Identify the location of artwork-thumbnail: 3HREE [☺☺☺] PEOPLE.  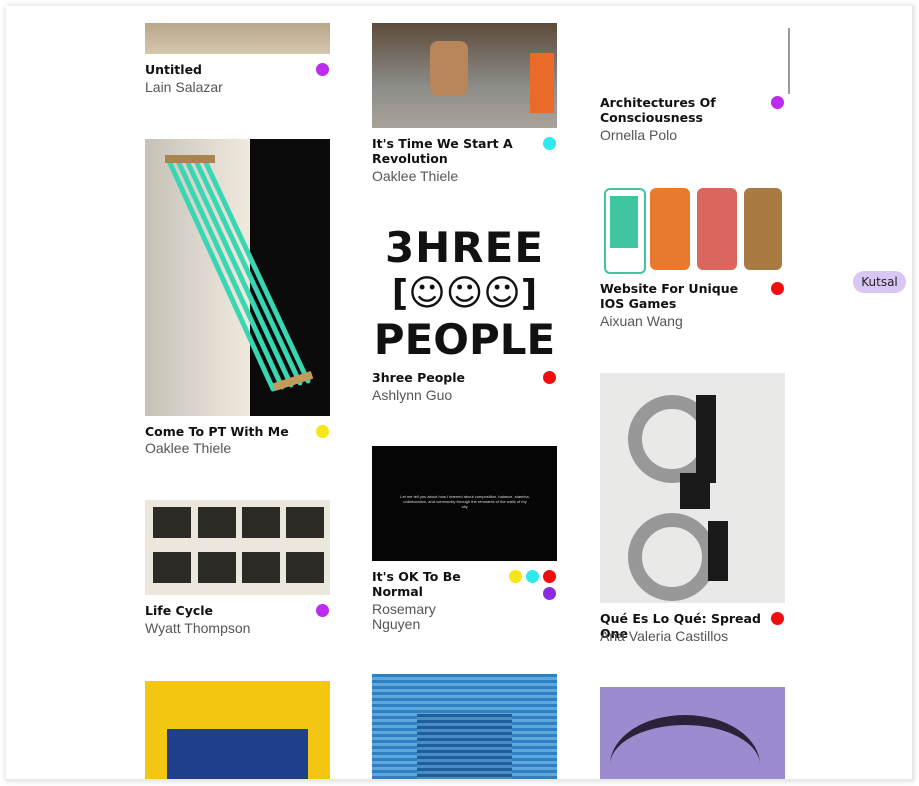
(464, 294).